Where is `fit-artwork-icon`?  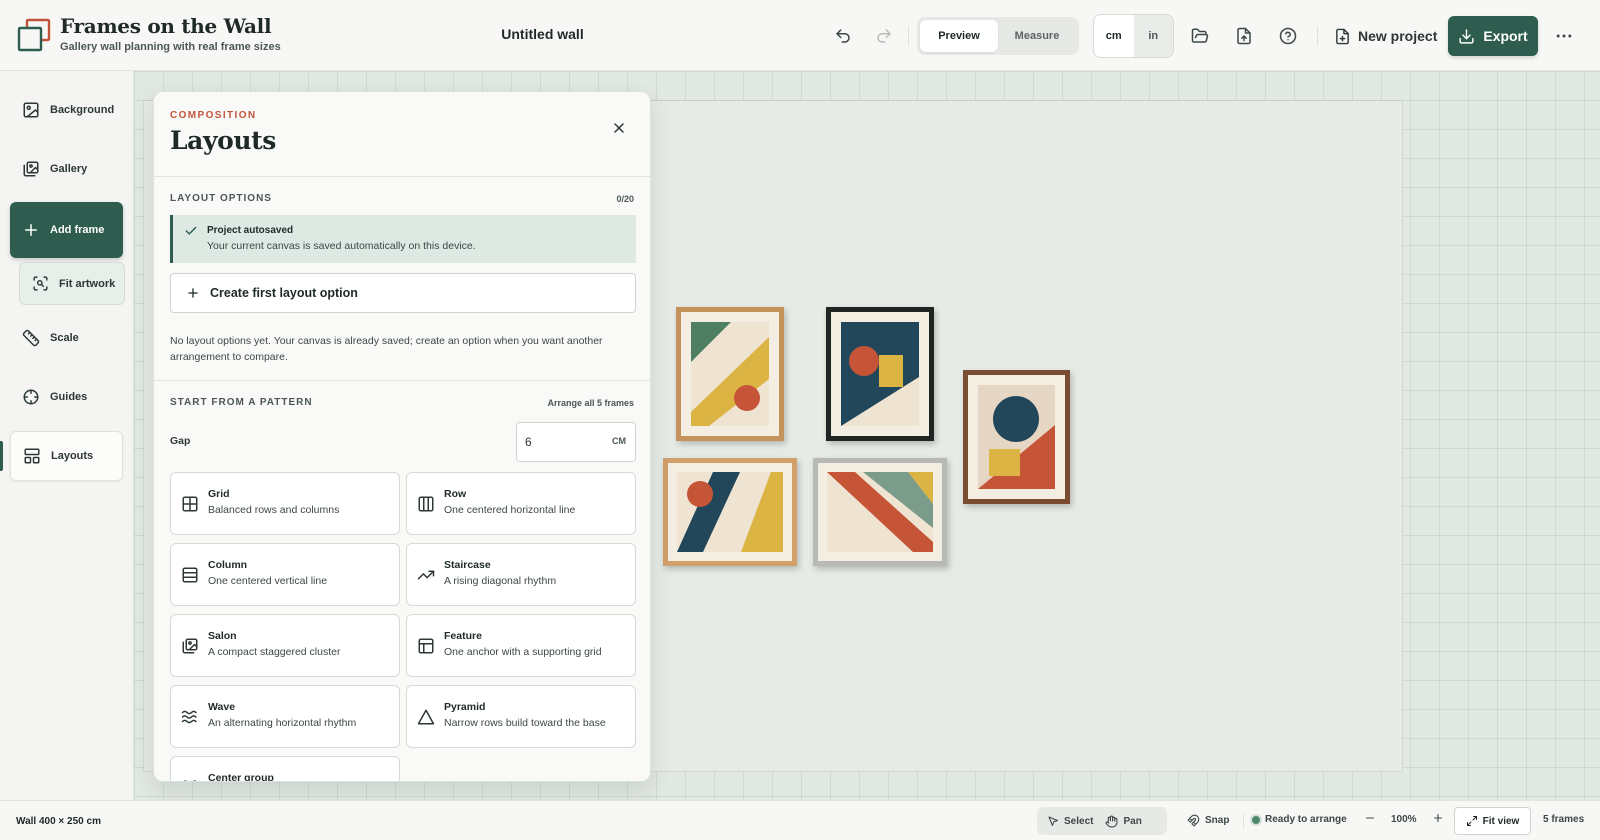
fit-artwork-icon is located at coordinates (40, 283).